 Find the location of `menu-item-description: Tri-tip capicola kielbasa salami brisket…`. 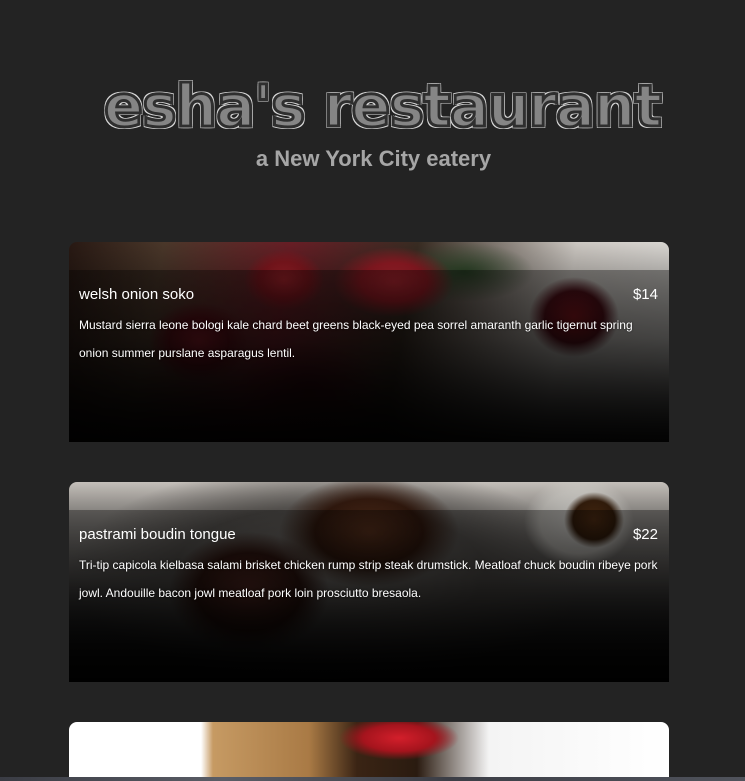

menu-item-description: Tri-tip capicola kielbasa salami brisket… is located at coordinates (368, 579).